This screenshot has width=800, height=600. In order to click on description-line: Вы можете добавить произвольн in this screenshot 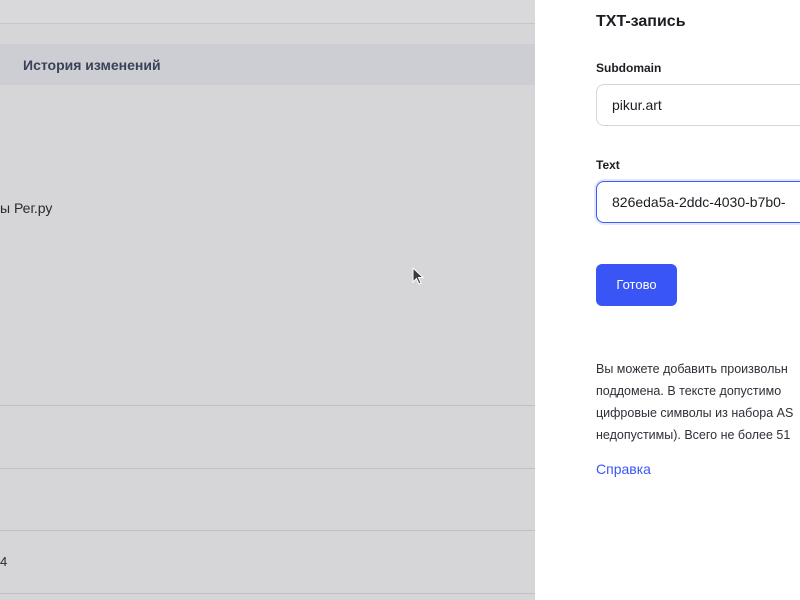, I will do `click(692, 369)`.